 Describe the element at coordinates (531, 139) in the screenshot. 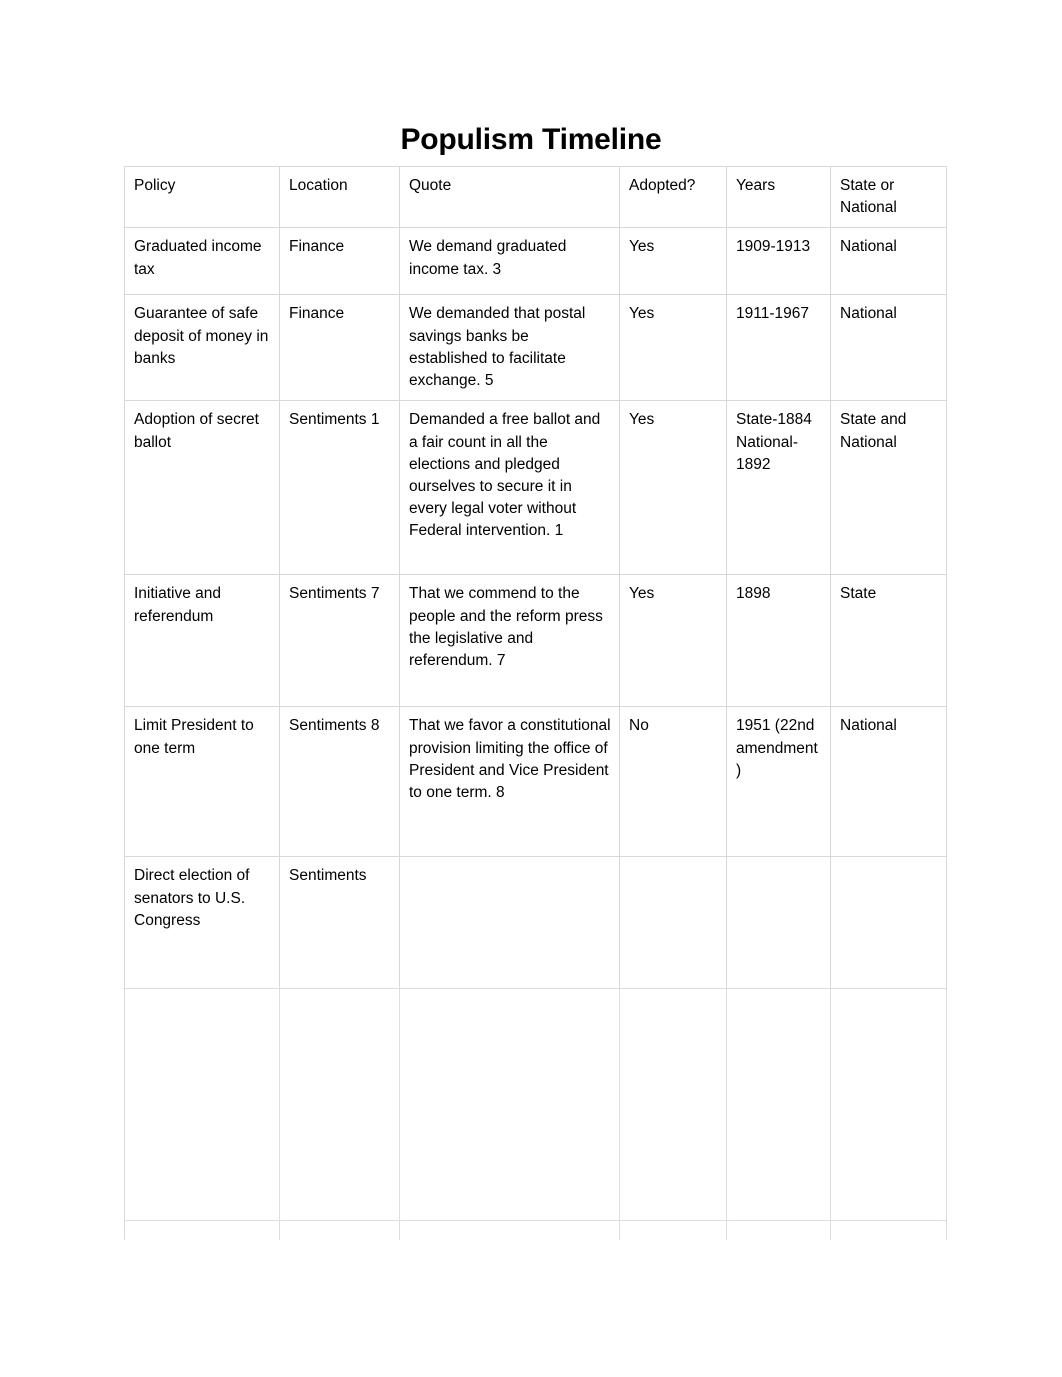

I see `page-title: Populism Timeline` at that location.